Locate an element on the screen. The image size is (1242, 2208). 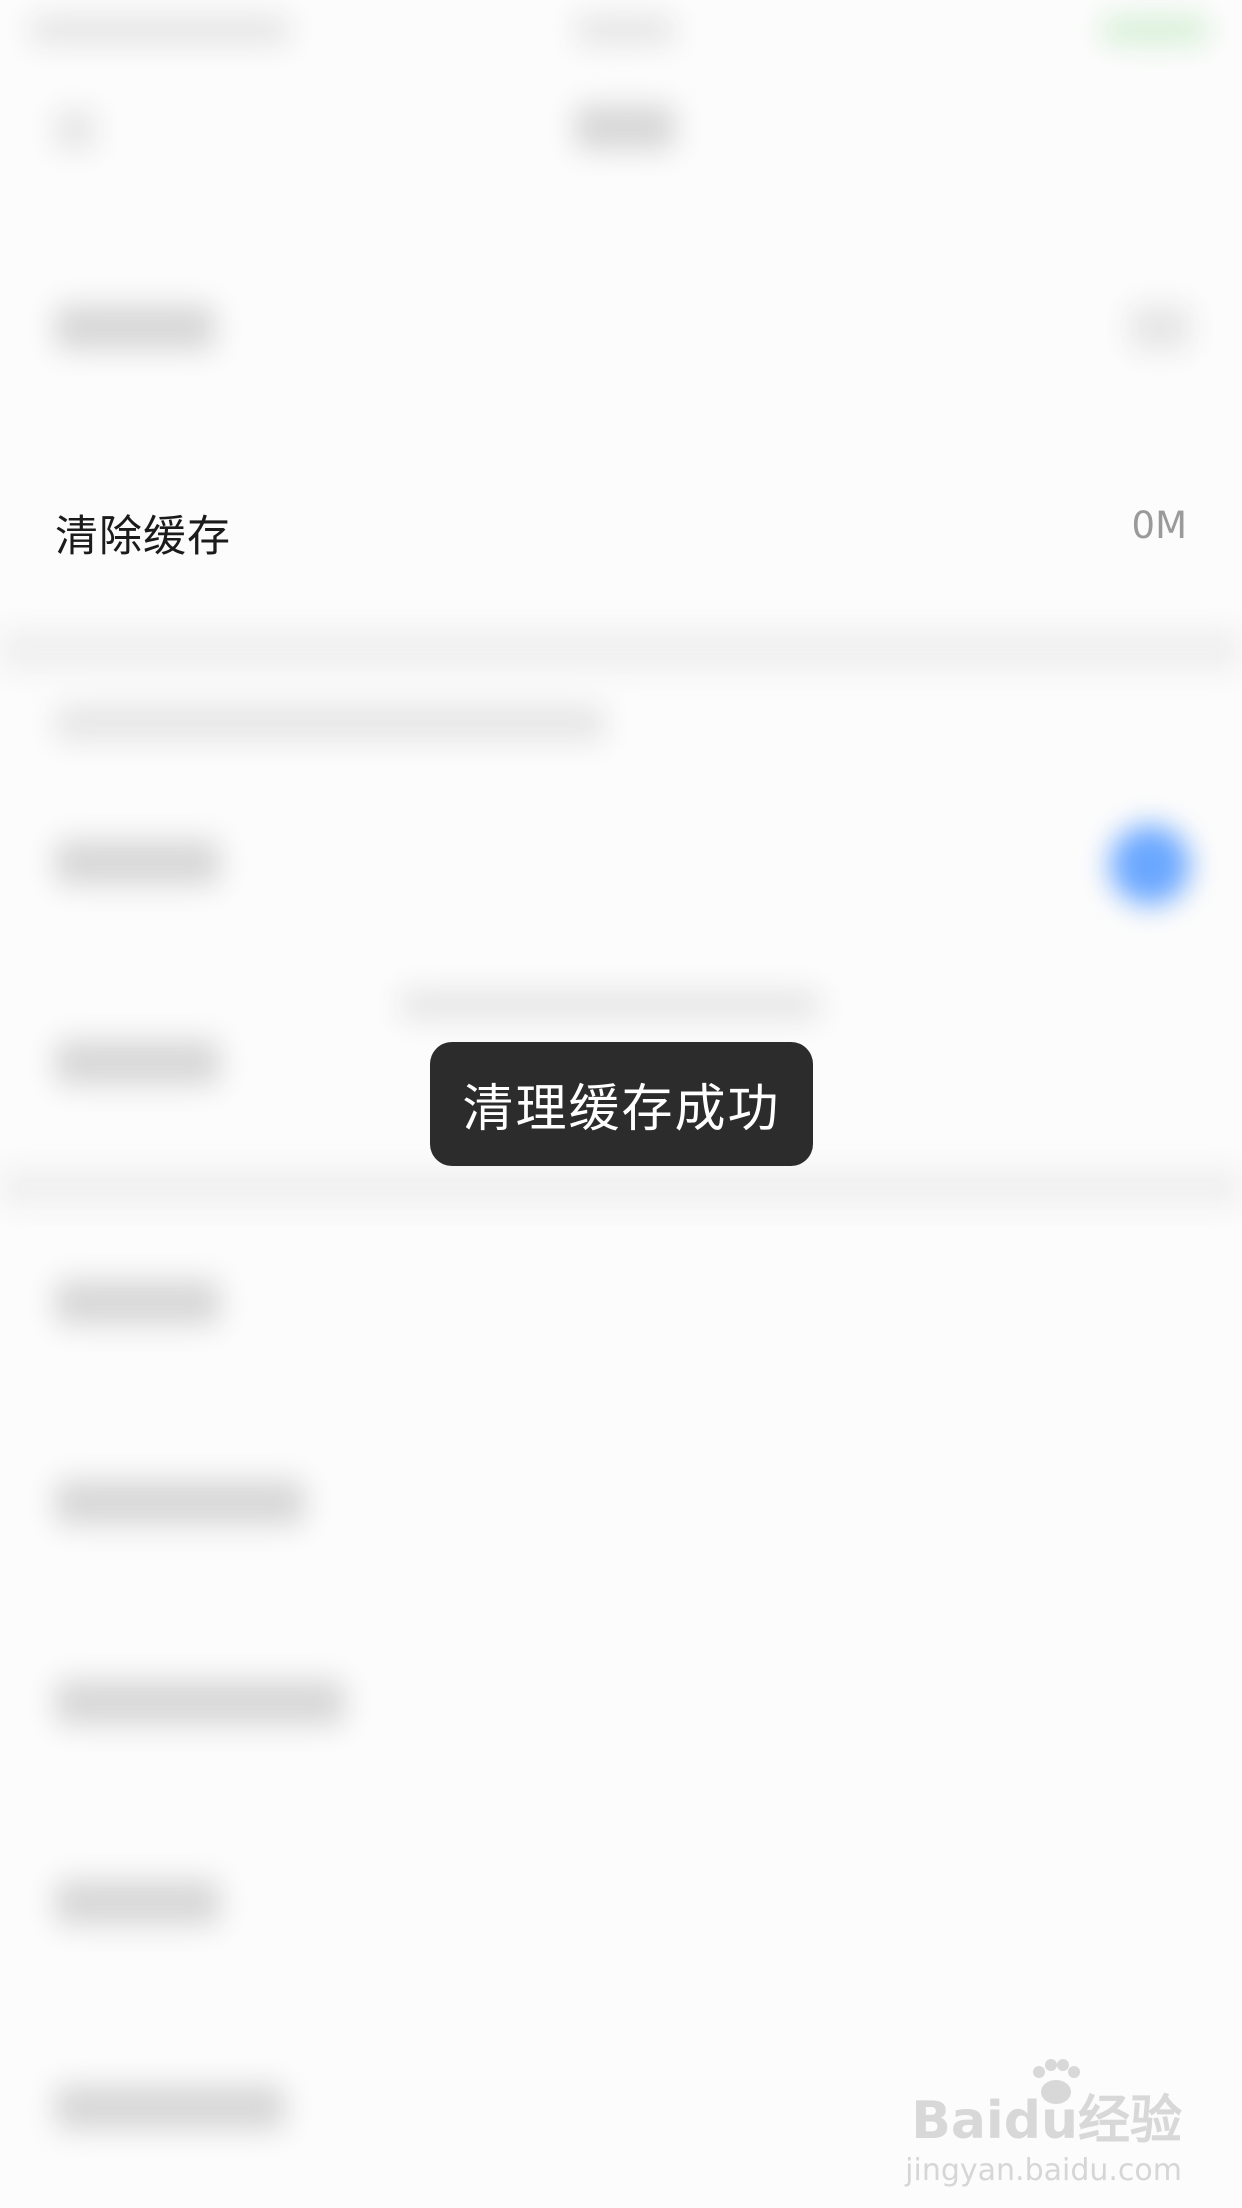
clear-cache-row: 清除缓存 0M is located at coordinates (621, 529).